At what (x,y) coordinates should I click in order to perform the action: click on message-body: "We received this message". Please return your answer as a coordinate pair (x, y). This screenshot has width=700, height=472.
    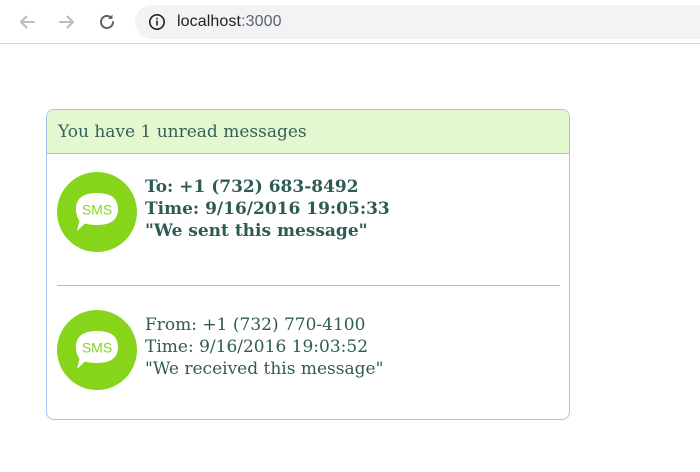
    Looking at the image, I should click on (264, 369).